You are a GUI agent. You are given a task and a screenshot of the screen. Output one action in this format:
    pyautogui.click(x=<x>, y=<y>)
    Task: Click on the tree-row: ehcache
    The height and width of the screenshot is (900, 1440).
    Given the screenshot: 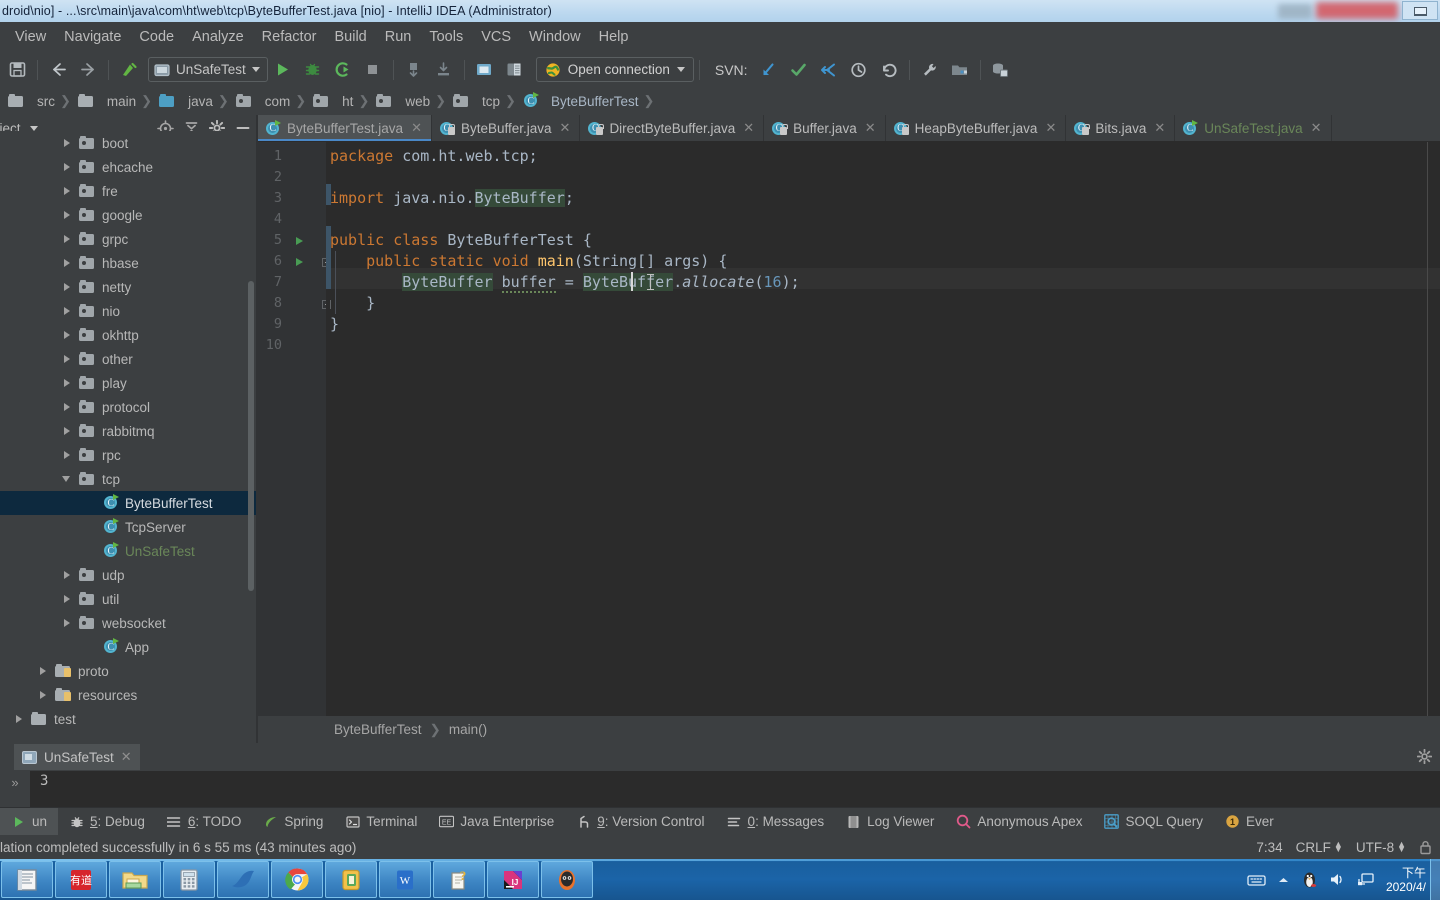 What is the action you would take?
    pyautogui.click(x=128, y=167)
    